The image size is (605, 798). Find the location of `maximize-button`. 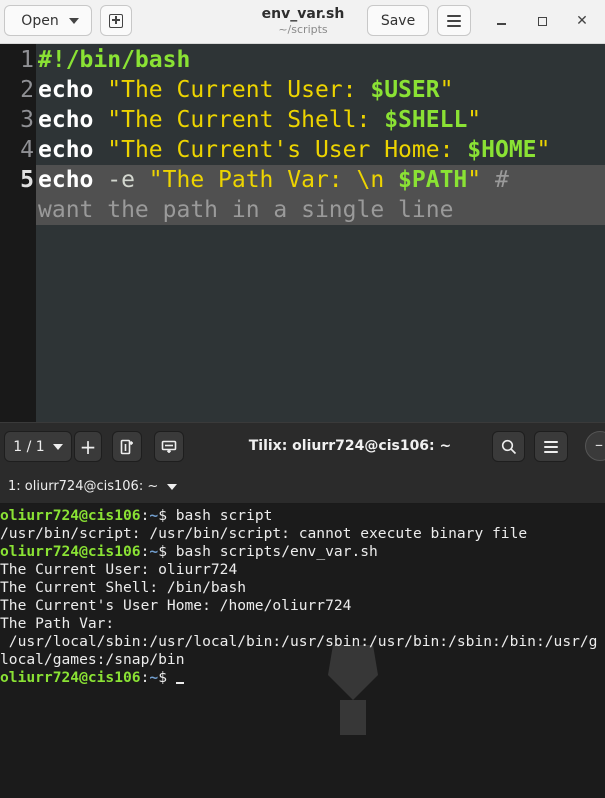

maximize-button is located at coordinates (542, 21).